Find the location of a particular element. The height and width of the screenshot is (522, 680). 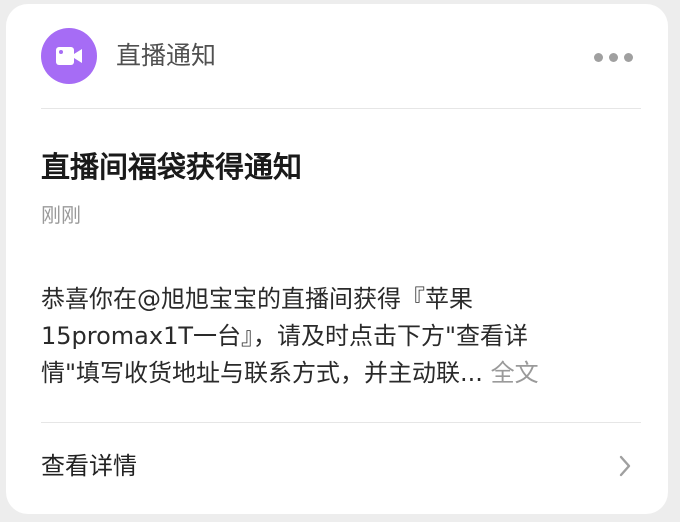

video-camera-icon is located at coordinates (69, 56).